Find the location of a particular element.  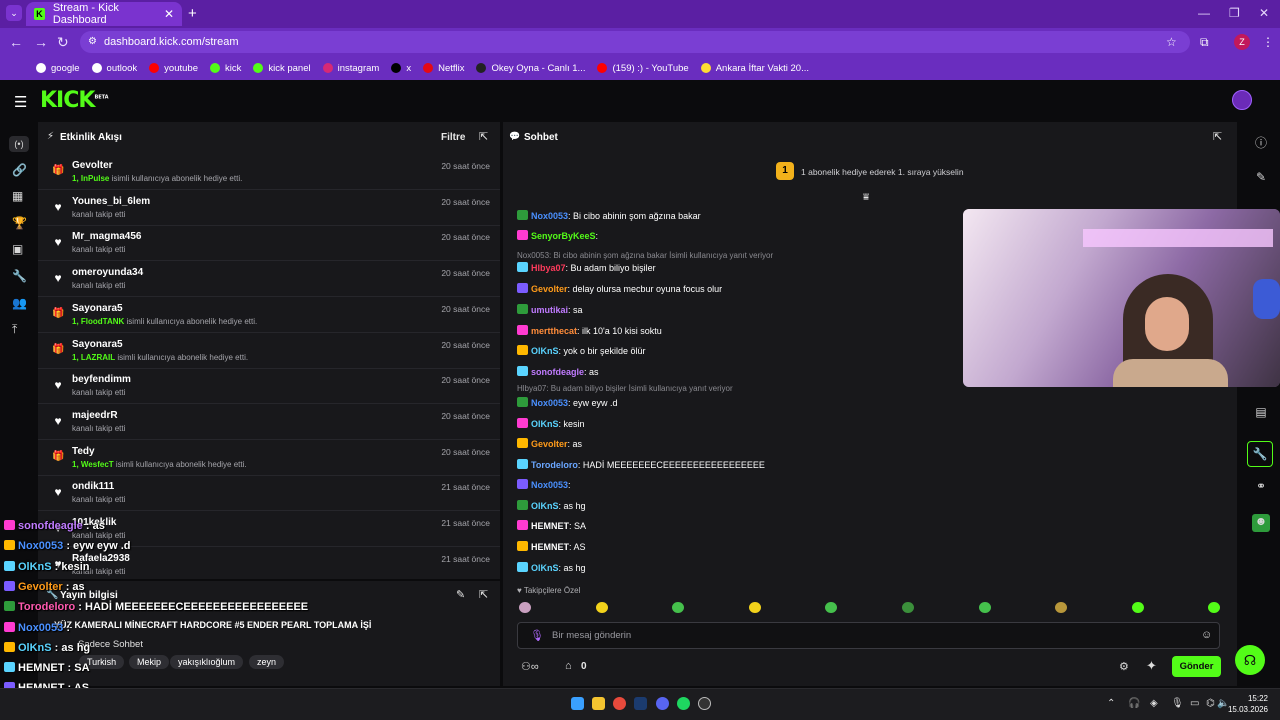

window-close-icon: ✕ is located at coordinates (1264, 13).